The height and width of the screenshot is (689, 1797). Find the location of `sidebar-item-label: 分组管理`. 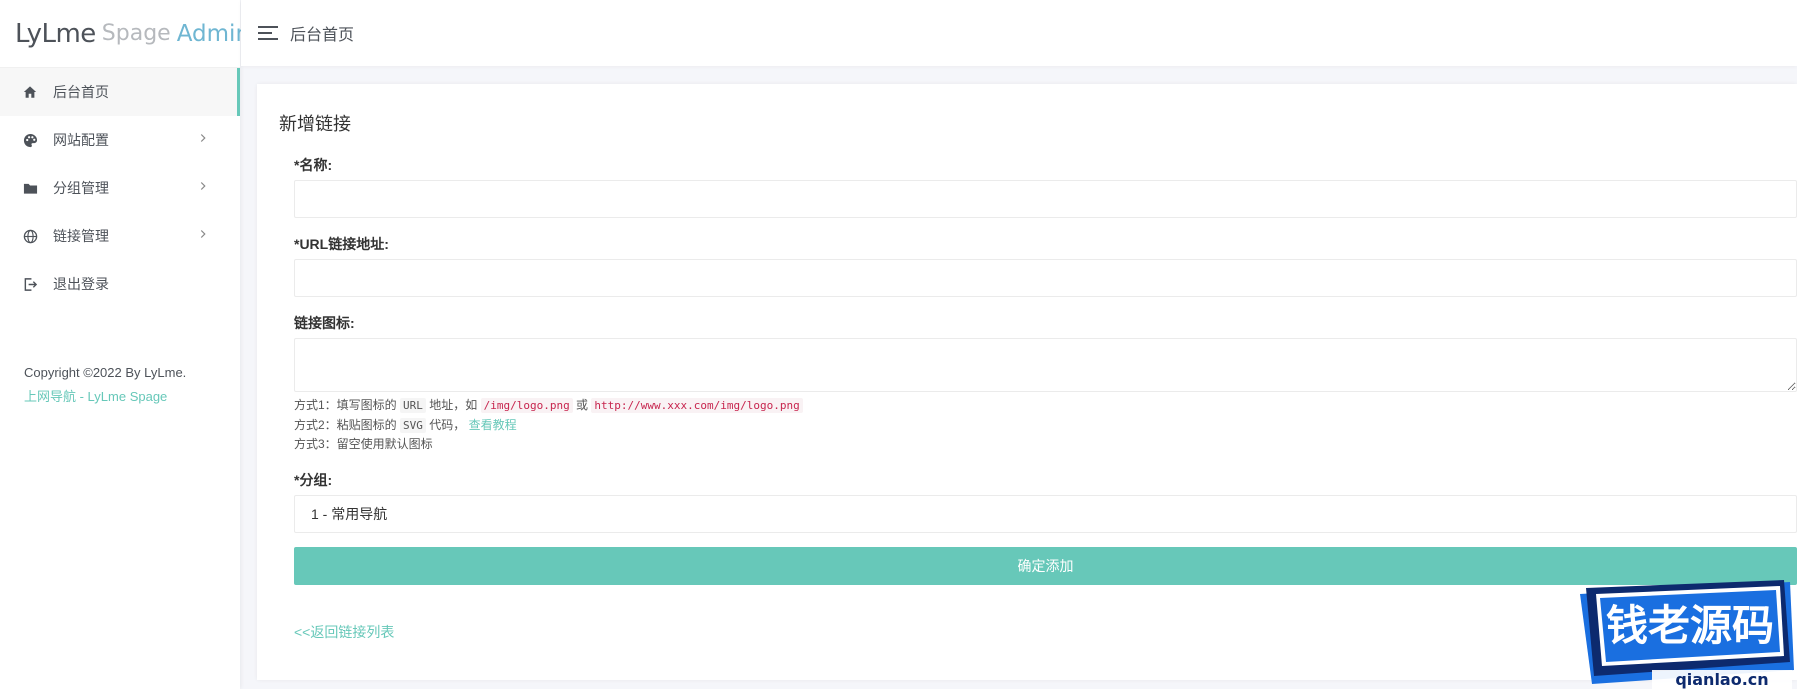

sidebar-item-label: 分组管理 is located at coordinates (81, 188).